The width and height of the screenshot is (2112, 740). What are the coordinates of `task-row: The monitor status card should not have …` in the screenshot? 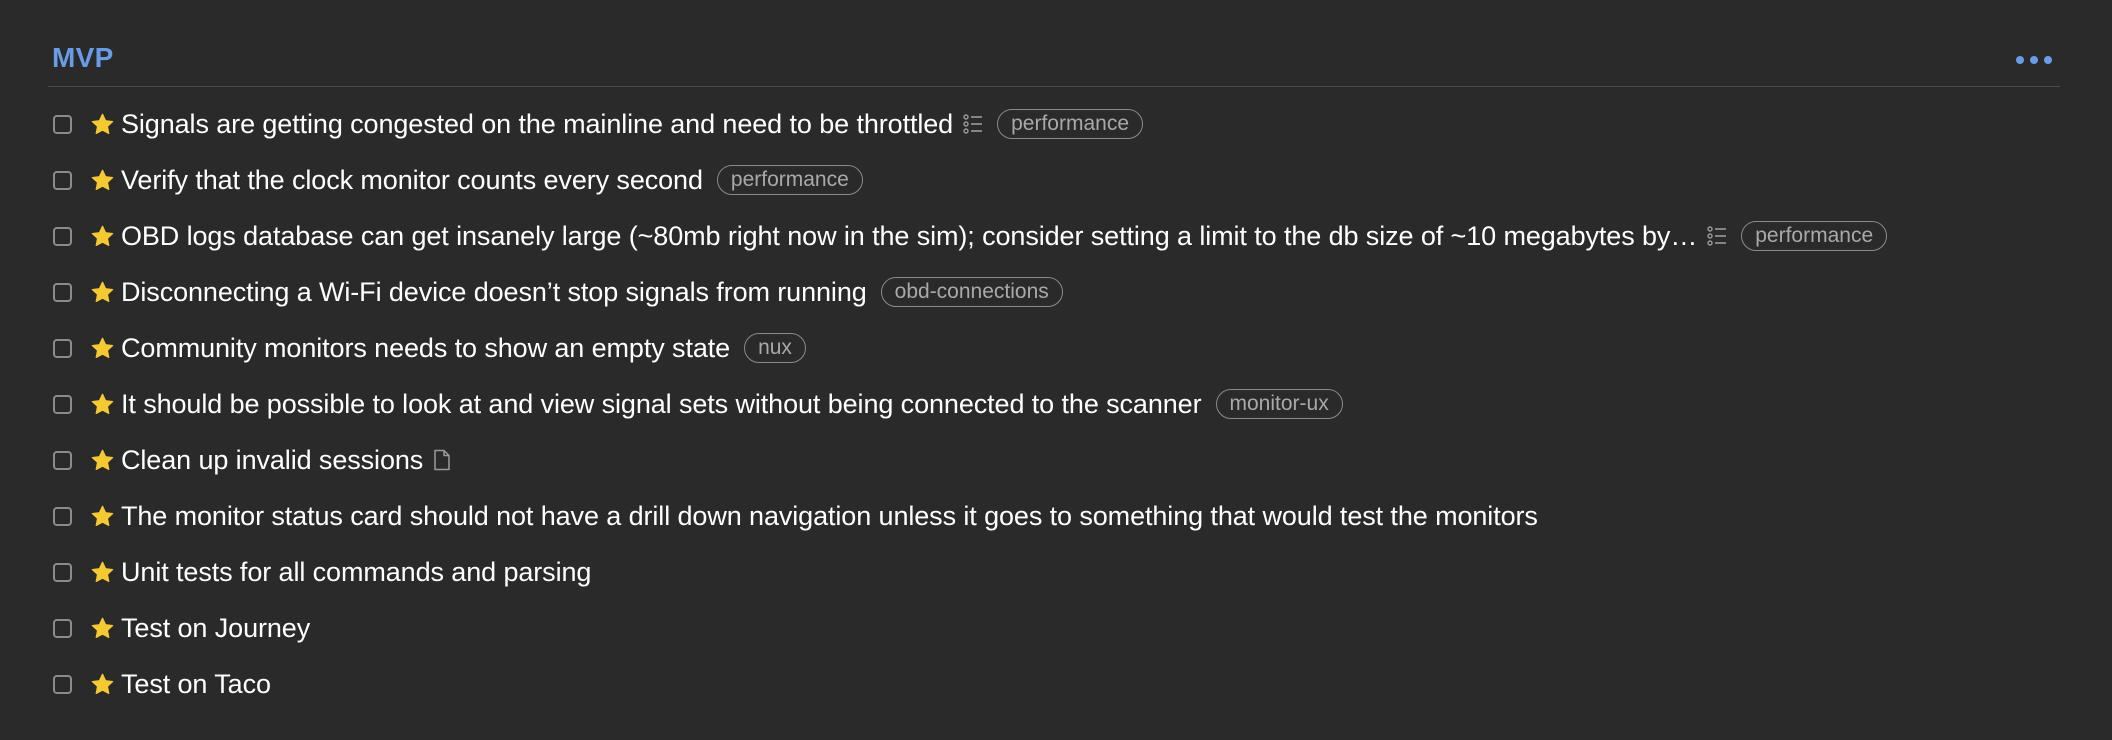 It's located at (1054, 516).